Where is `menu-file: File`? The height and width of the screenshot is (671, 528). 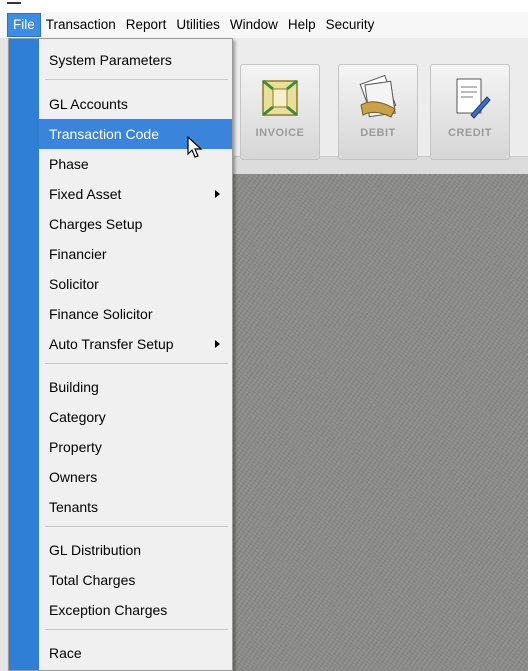 menu-file: File is located at coordinates (24, 25).